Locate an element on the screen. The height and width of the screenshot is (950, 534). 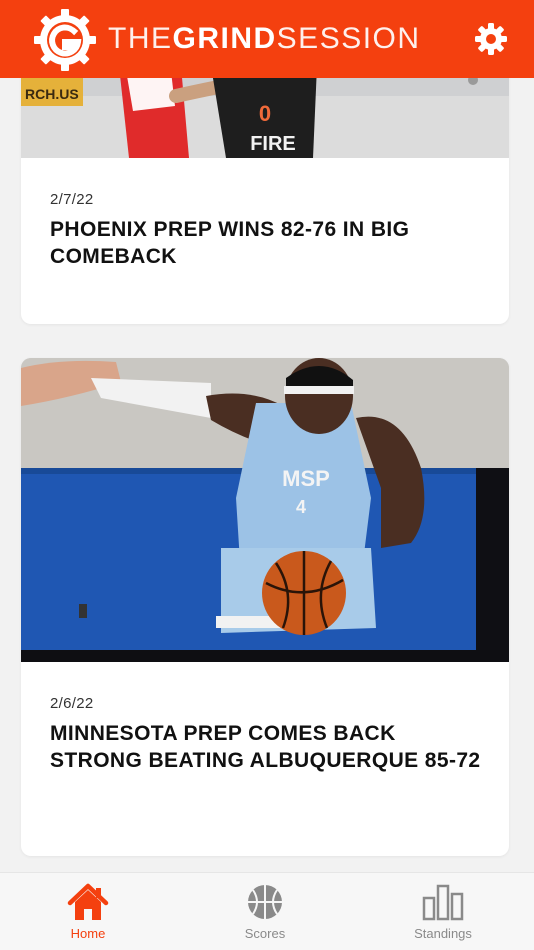
home-icon is located at coordinates (88, 901).